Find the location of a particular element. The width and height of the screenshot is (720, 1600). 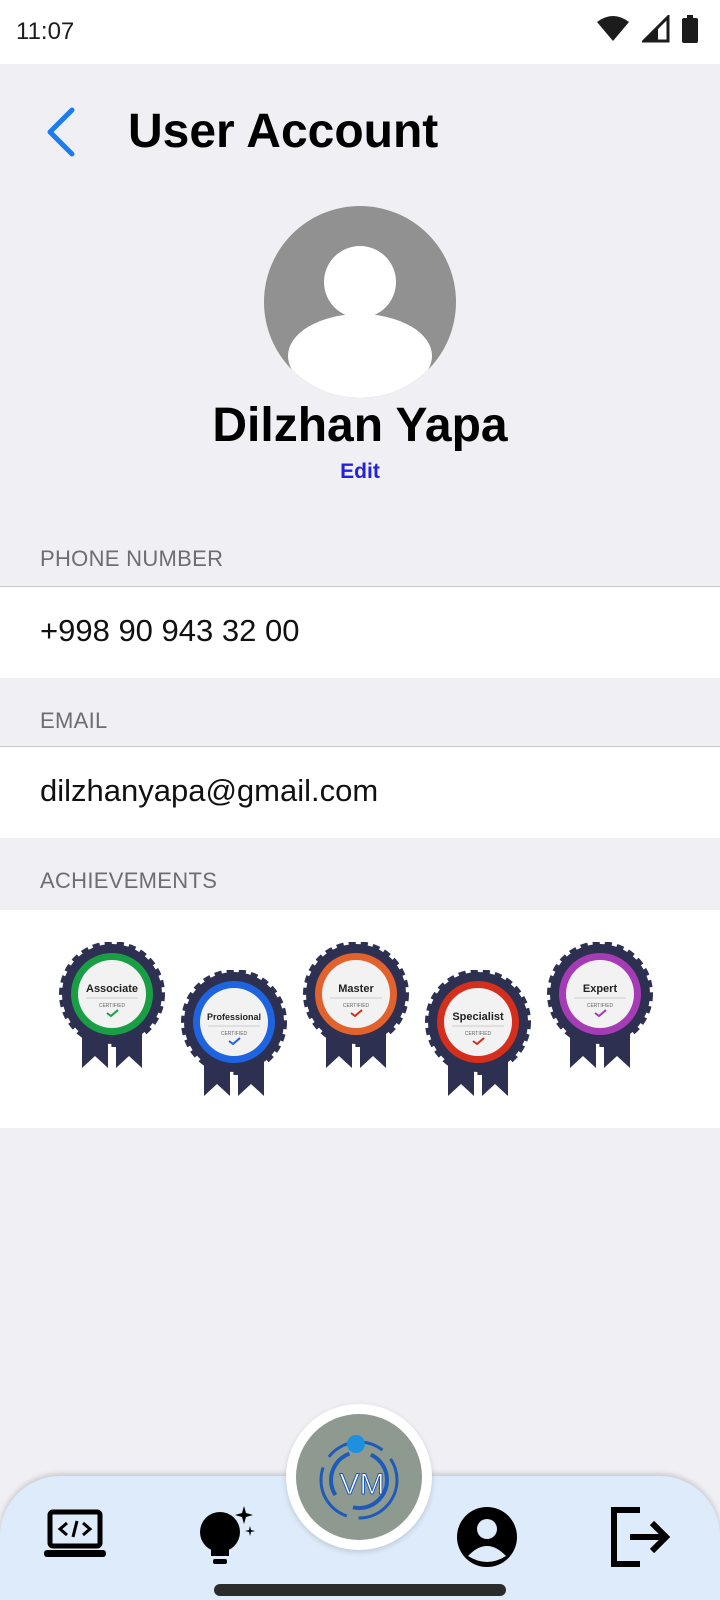

phone-number-row: +998 90 943 32 00 is located at coordinates (360, 632).